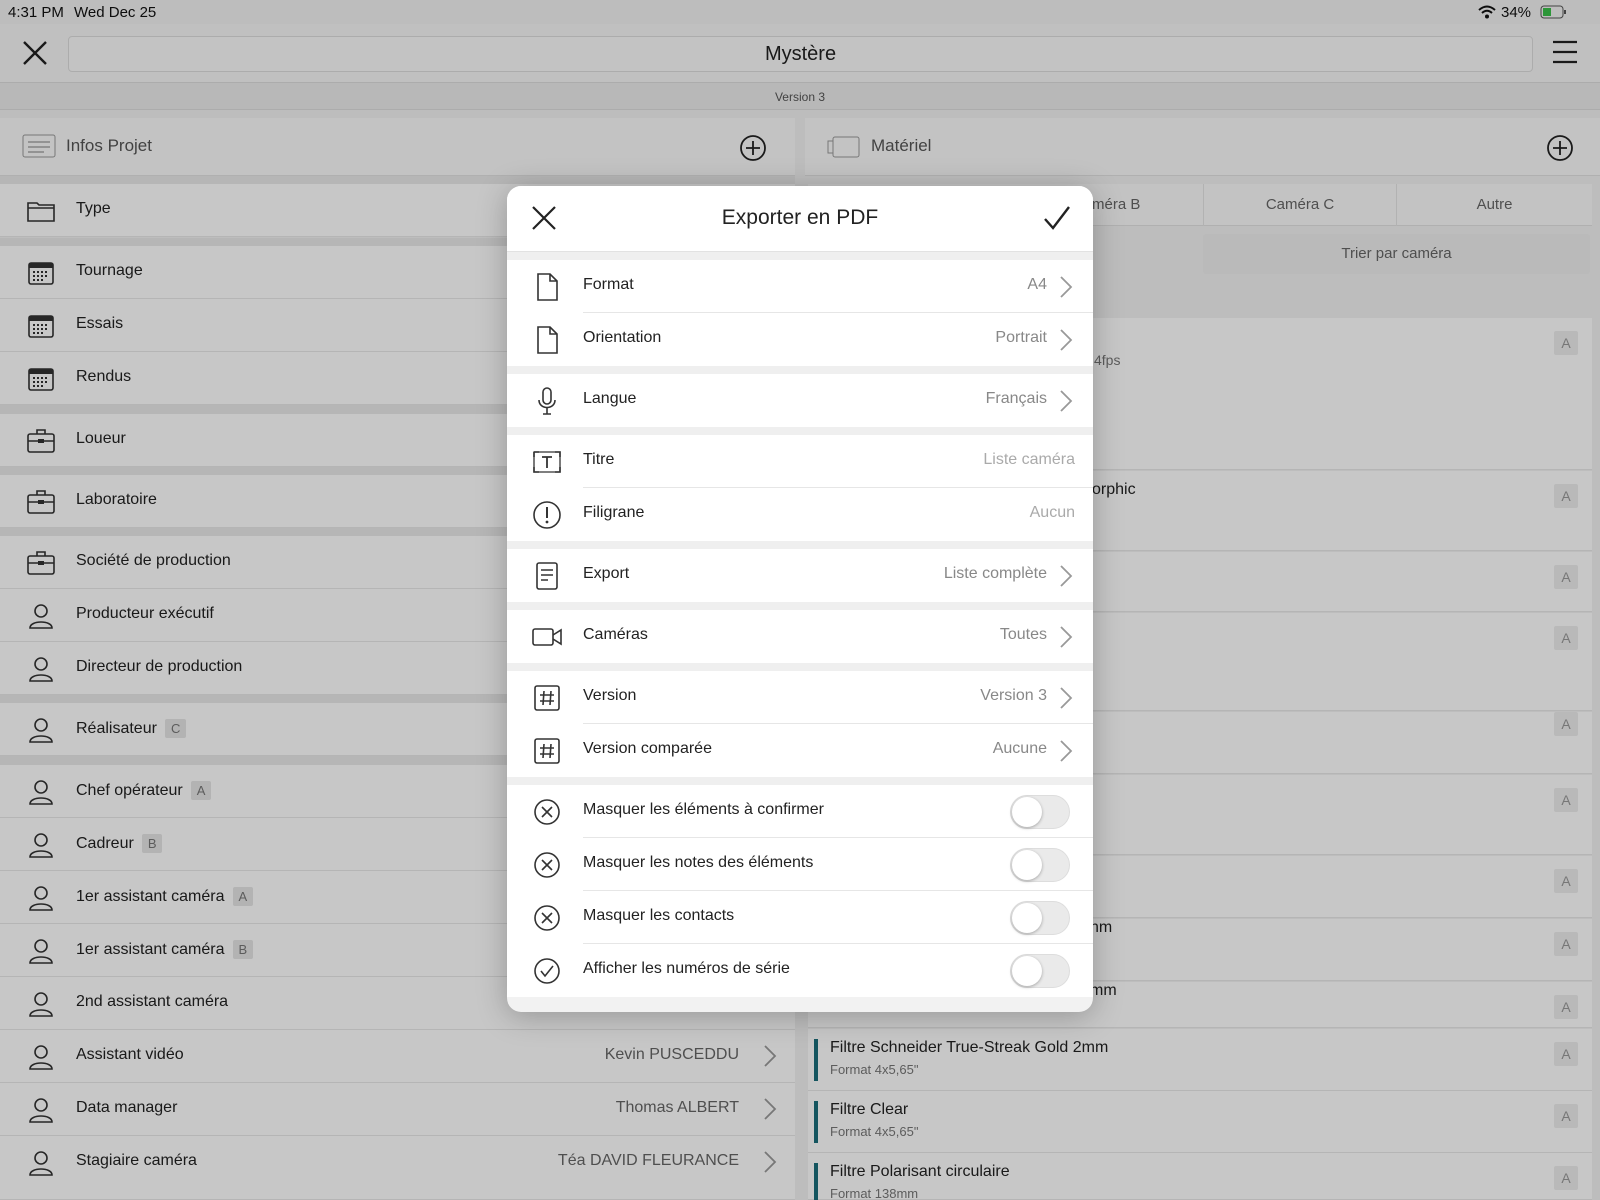 The image size is (1600, 1200). I want to click on microphone-icon, so click(547, 401).